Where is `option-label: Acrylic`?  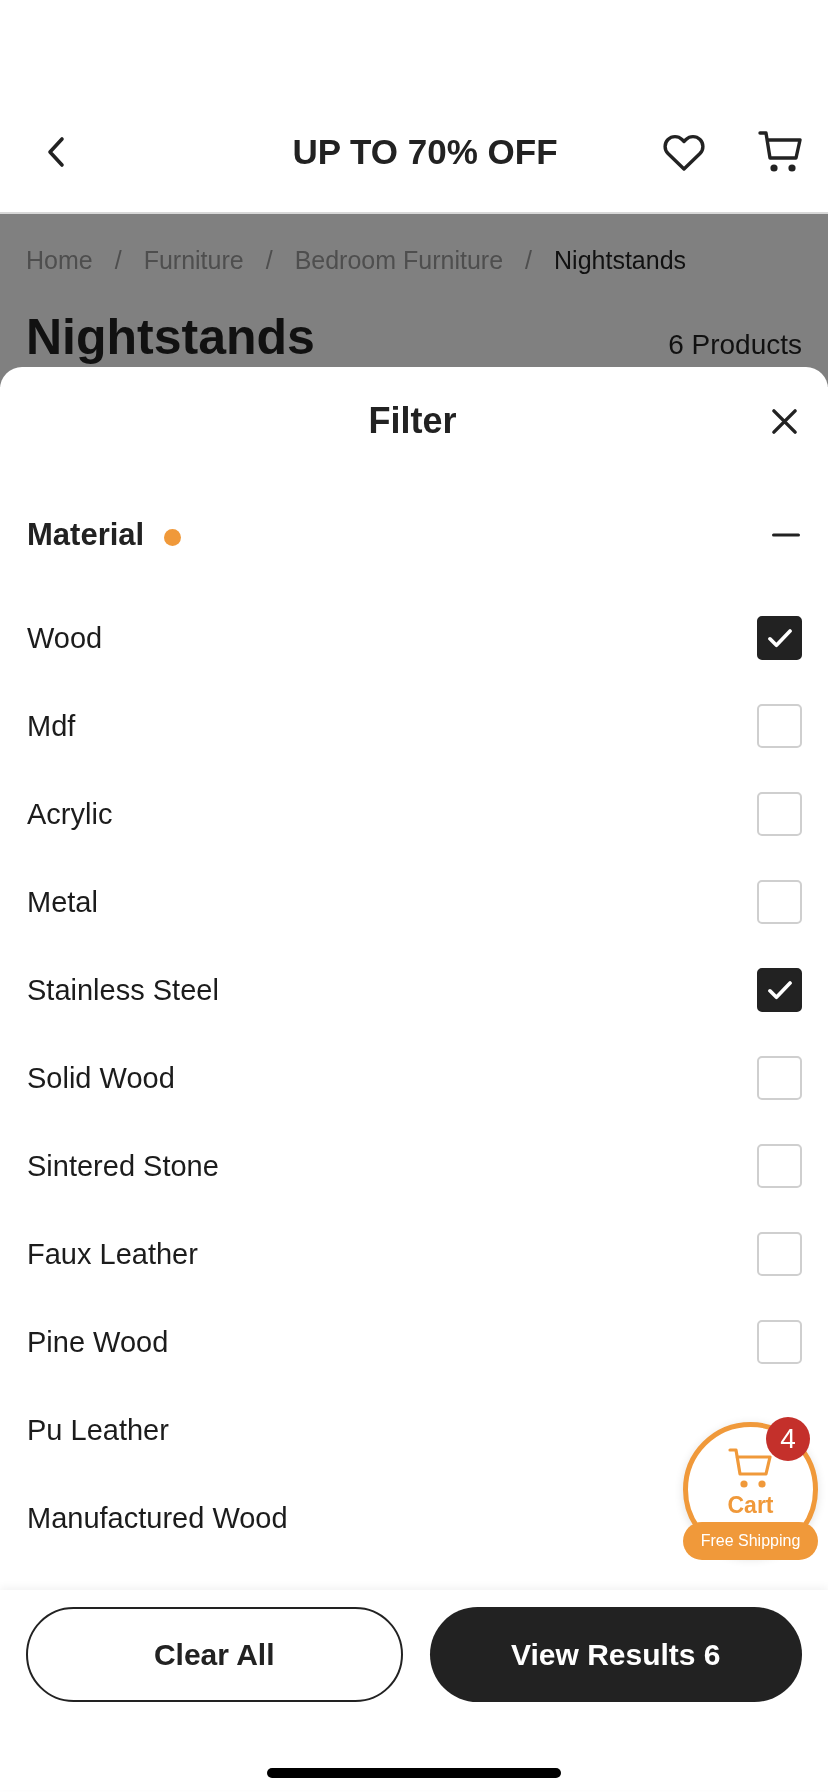 option-label: Acrylic is located at coordinates (70, 814).